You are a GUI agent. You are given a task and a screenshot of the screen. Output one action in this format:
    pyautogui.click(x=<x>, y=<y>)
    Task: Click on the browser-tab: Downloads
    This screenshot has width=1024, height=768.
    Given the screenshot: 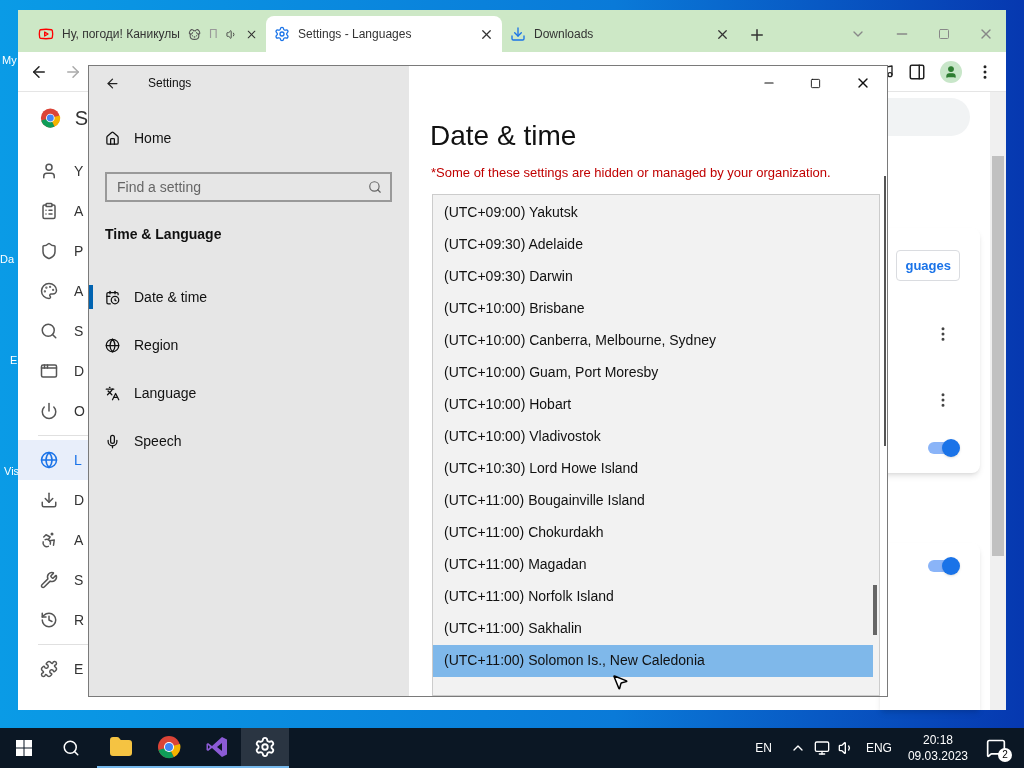 What is the action you would take?
    pyautogui.click(x=620, y=34)
    